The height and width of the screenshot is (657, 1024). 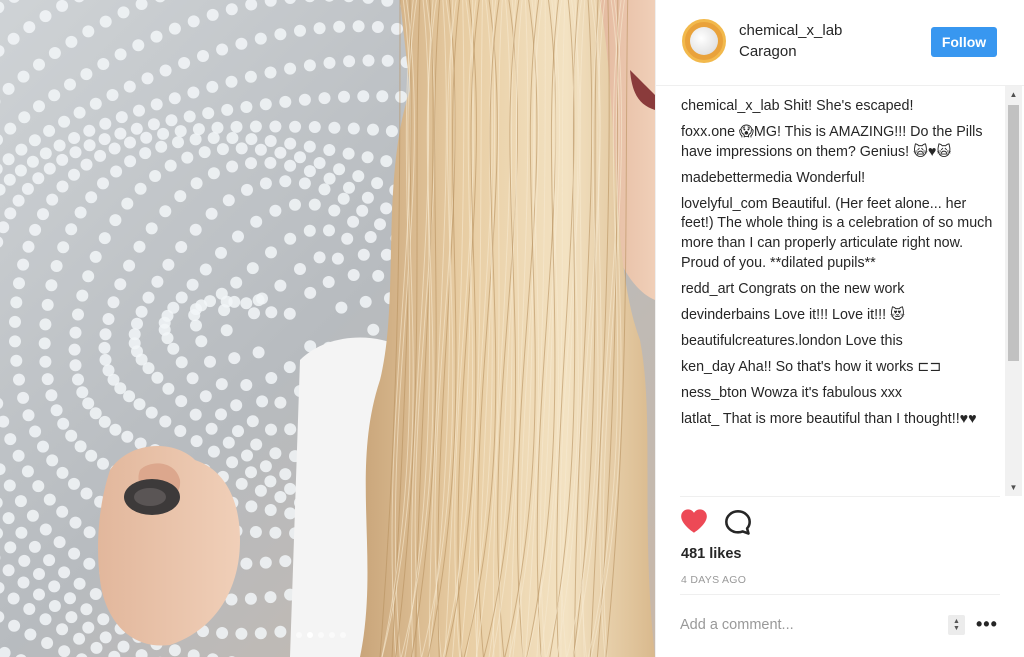 What do you see at coordinates (964, 42) in the screenshot?
I see `follow-button: Follow` at bounding box center [964, 42].